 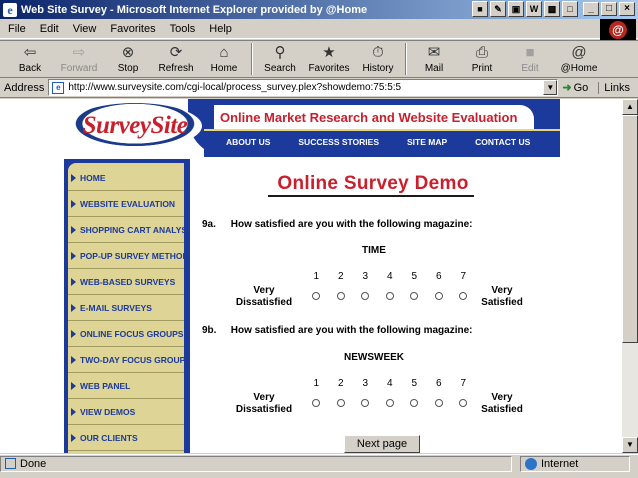 I want to click on scroll-down-icon: ▼, so click(x=630, y=445).